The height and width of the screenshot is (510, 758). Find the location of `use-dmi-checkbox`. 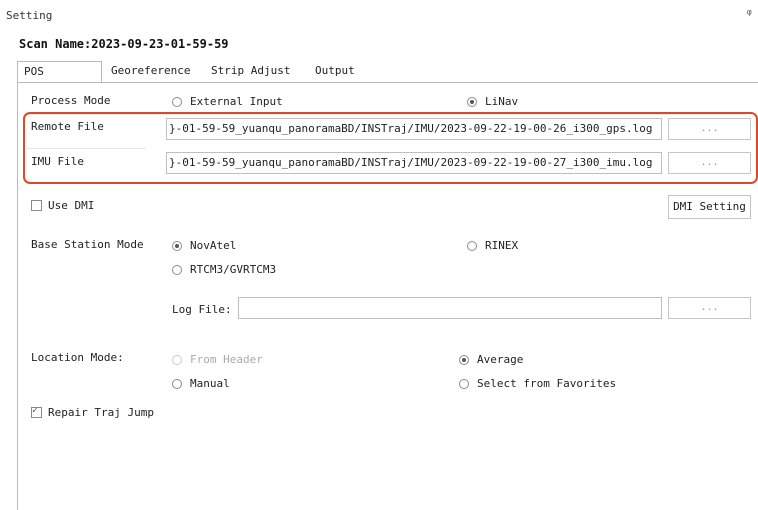

use-dmi-checkbox is located at coordinates (36, 205).